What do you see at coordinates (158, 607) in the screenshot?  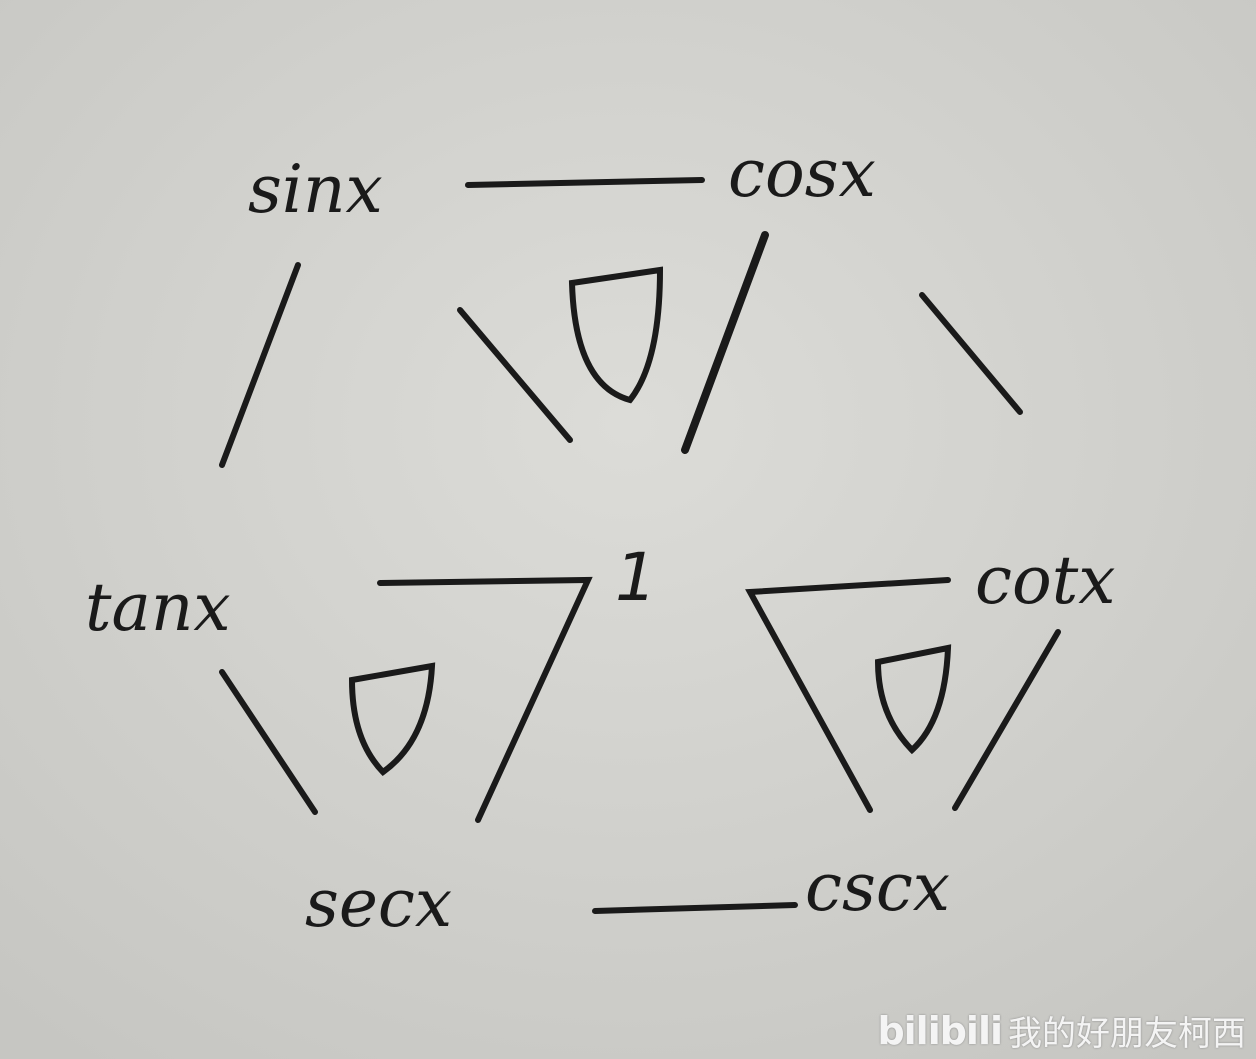 I see `node-tanx: tanx` at bounding box center [158, 607].